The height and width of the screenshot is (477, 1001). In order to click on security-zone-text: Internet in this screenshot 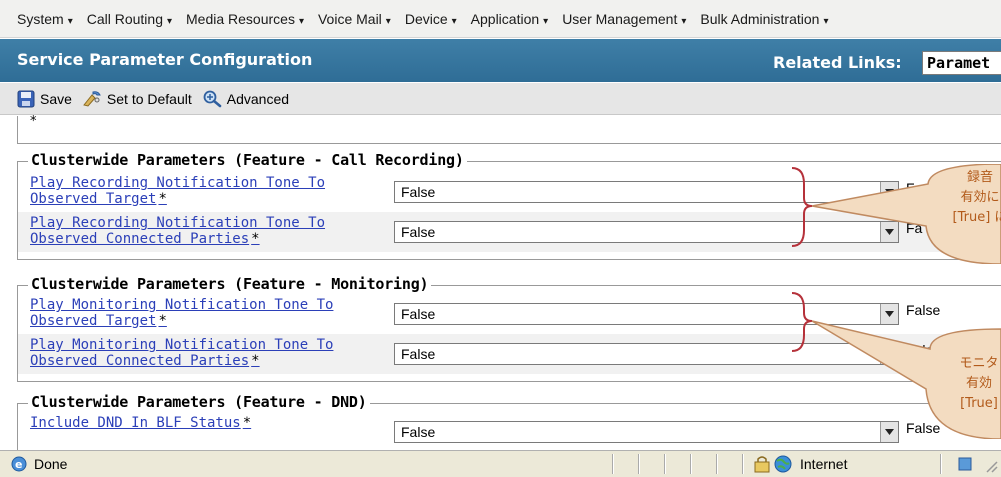, I will do `click(824, 464)`.